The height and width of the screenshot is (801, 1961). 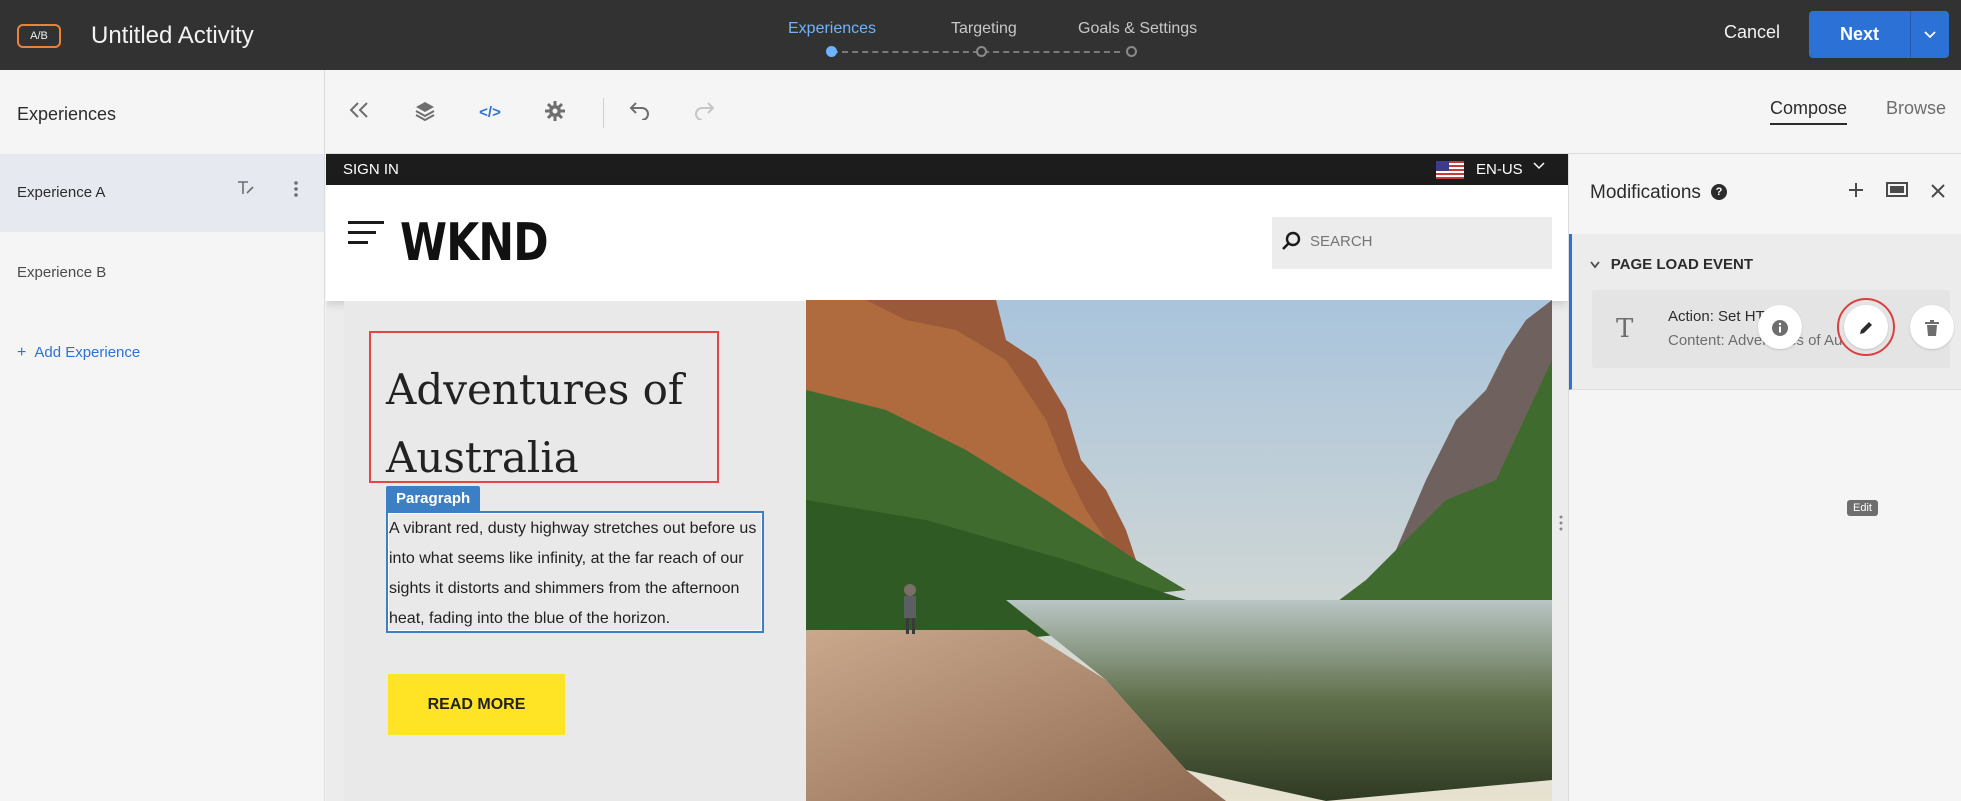 I want to click on site-search, so click(x=1412, y=243).